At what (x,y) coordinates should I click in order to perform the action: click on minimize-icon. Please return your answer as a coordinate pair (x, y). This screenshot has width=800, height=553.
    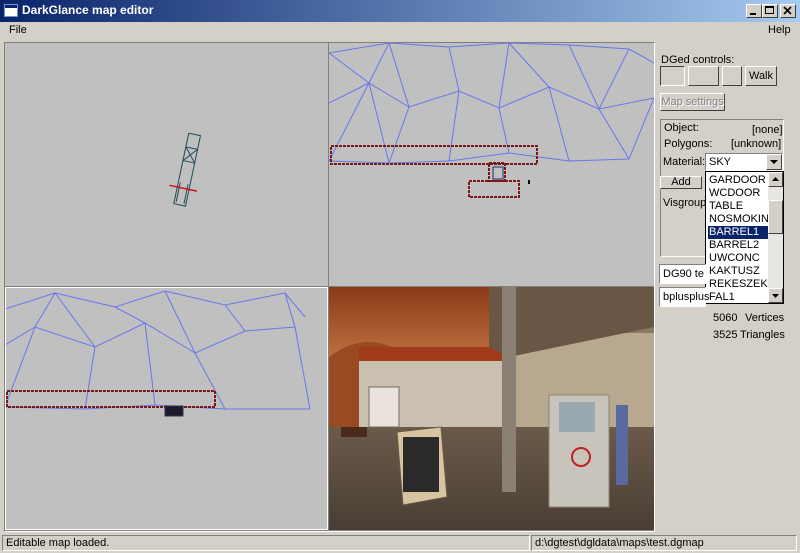
    Looking at the image, I should click on (753, 14).